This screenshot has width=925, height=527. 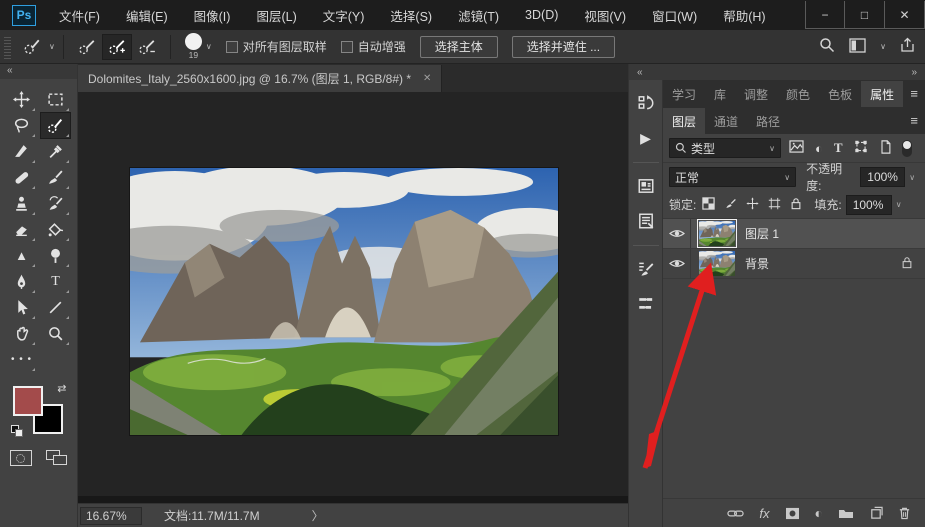 What do you see at coordinates (907, 46) in the screenshot?
I see `share-icon` at bounding box center [907, 46].